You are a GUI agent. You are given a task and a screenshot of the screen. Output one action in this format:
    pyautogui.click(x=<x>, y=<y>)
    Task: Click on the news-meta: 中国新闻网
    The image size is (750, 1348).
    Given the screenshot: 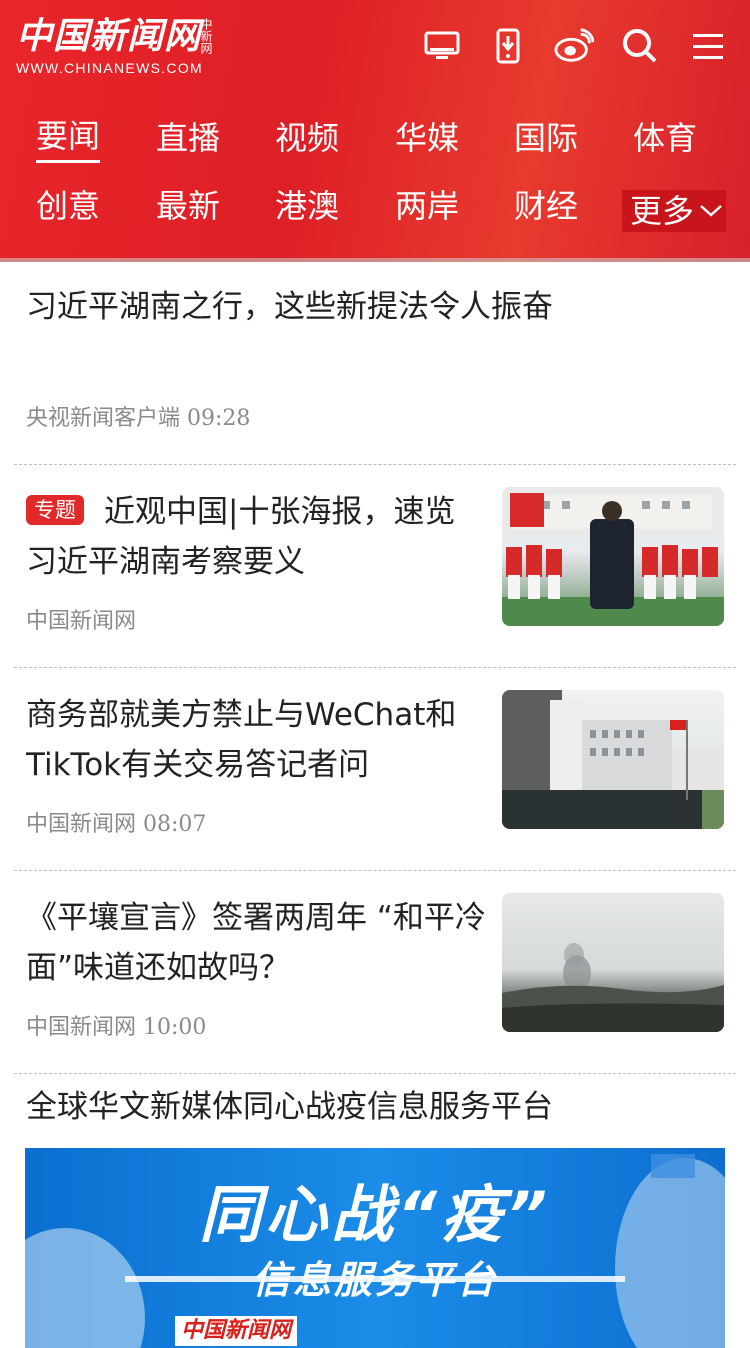 What is the action you would take?
    pyautogui.click(x=81, y=619)
    